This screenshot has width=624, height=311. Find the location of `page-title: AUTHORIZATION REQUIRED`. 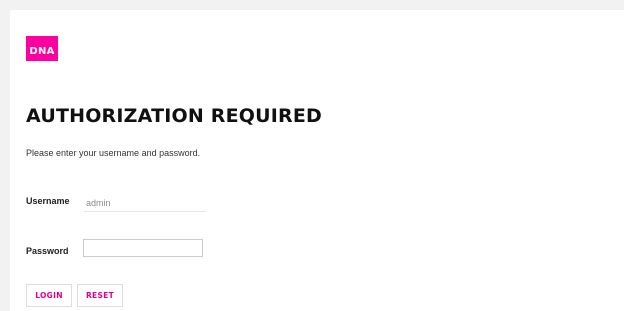

page-title: AUTHORIZATION REQUIRED is located at coordinates (174, 116).